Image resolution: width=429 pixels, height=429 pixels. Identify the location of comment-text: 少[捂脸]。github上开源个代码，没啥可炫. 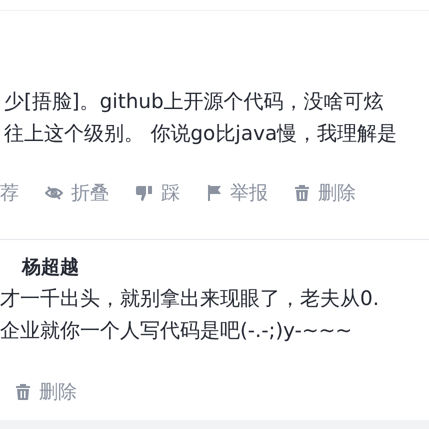
(194, 101).